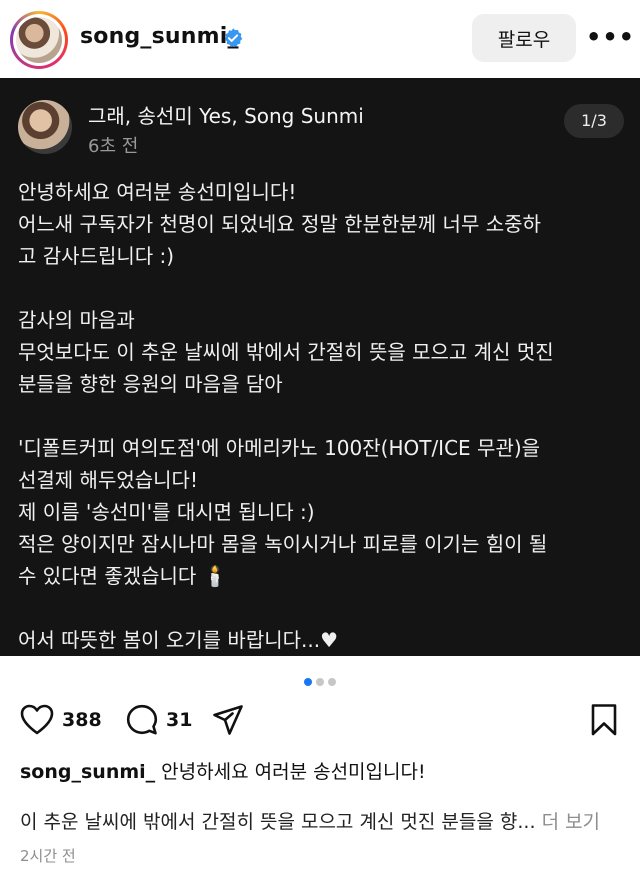 The image size is (640, 891). Describe the element at coordinates (48, 856) in the screenshot. I see `post-timestamp: 2시간 전` at that location.